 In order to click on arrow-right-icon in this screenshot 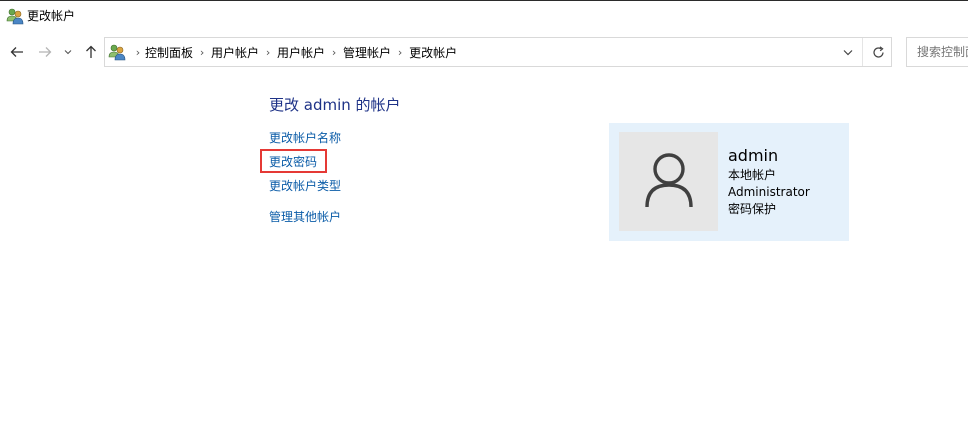, I will do `click(45, 52)`.